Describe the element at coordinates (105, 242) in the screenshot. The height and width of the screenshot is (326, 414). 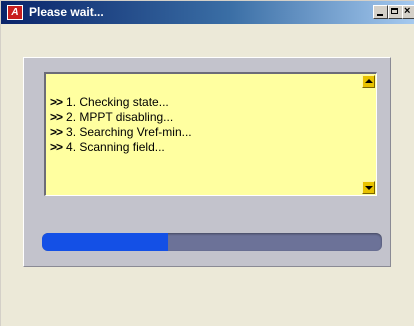
I see `progress-fill` at that location.